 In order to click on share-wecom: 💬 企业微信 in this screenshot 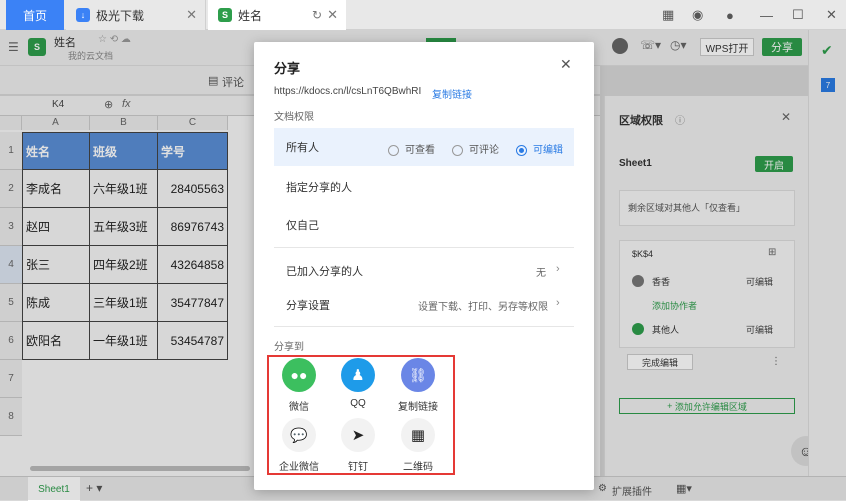, I will do `click(299, 445)`.